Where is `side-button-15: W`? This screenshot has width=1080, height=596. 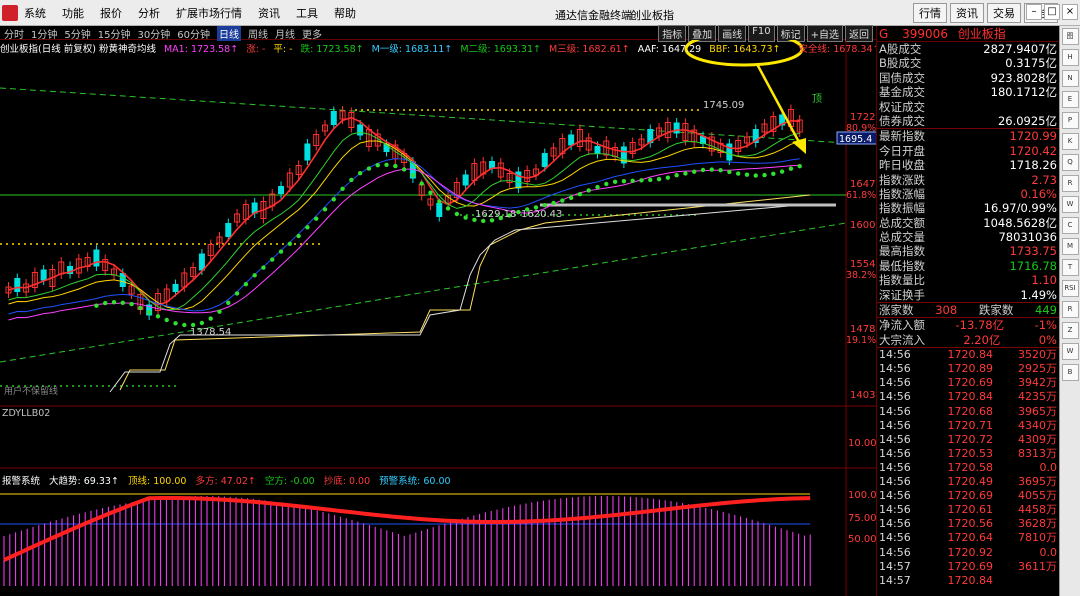
side-button-15: W is located at coordinates (1070, 351).